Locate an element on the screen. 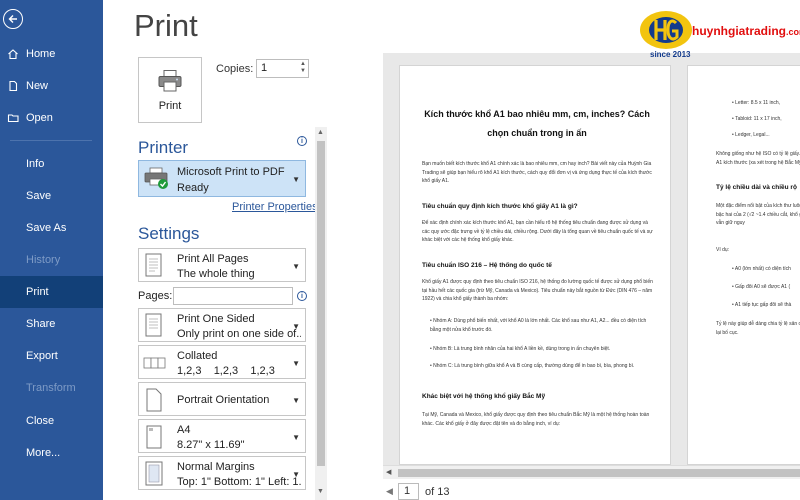  setting-primary-text: A4 is located at coordinates (184, 430).